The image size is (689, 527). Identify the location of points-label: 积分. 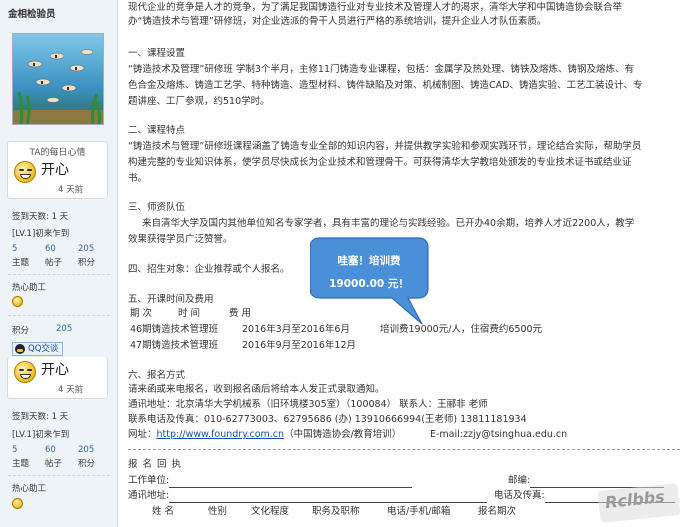
(21, 331).